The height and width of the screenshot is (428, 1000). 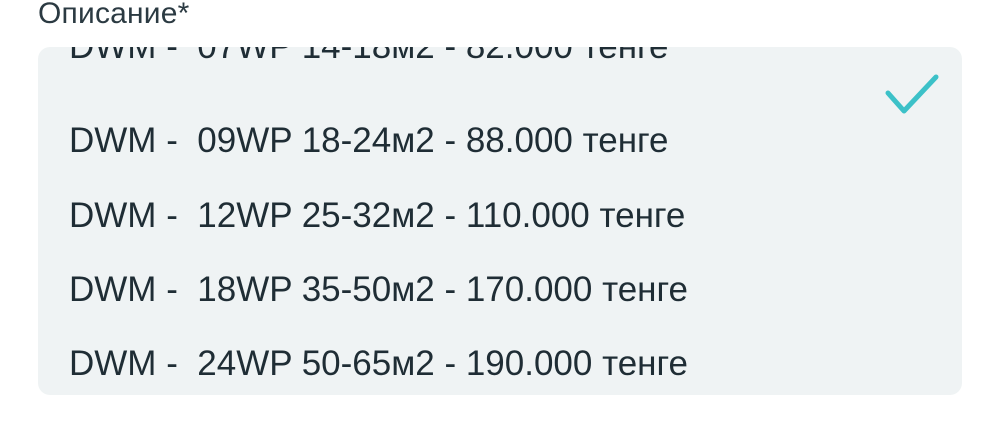 I want to click on check-icon, so click(x=912, y=94).